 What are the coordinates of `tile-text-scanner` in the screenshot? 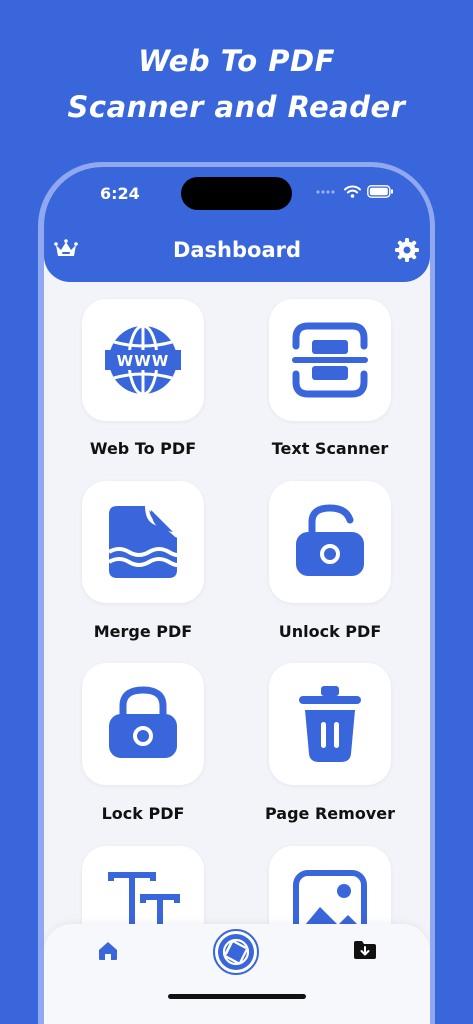 It's located at (330, 360).